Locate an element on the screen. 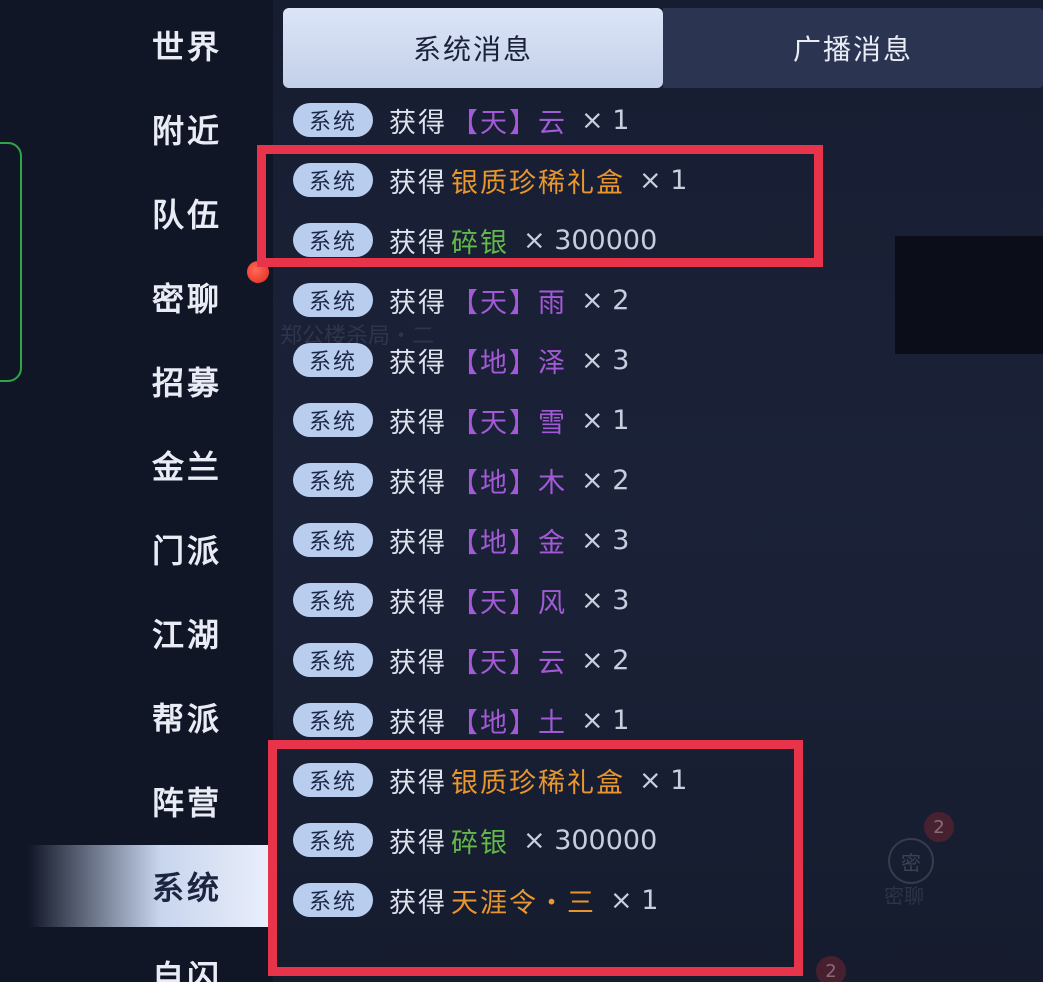  item-link: 【天】雨 is located at coordinates (509, 300).